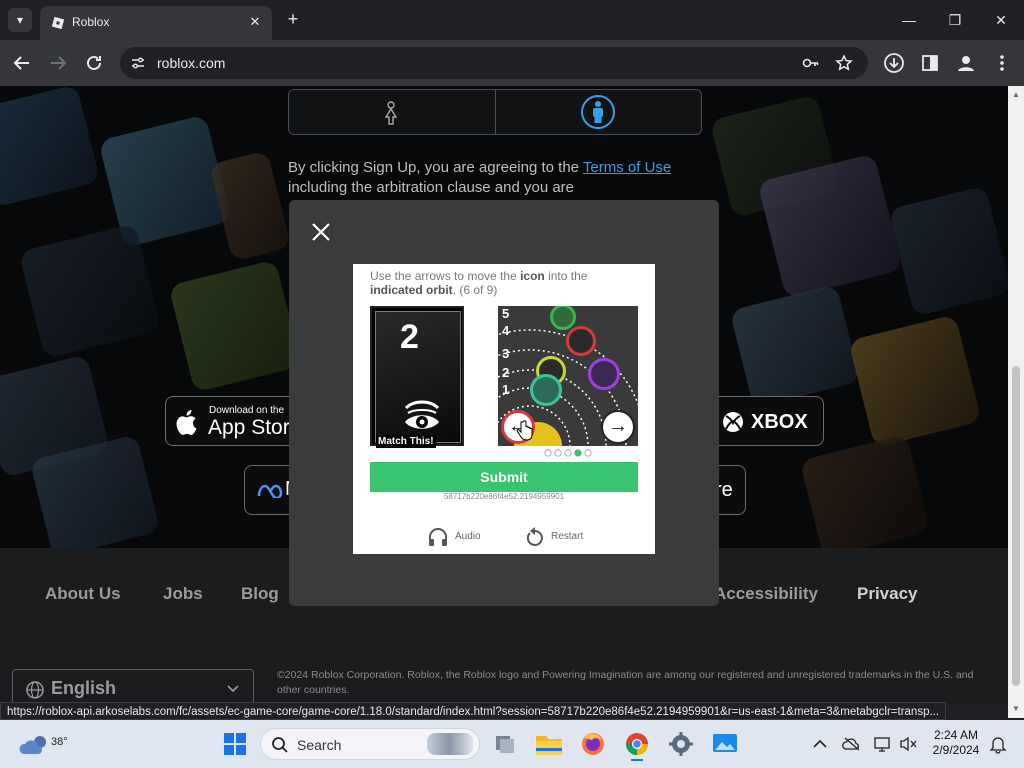  What do you see at coordinates (956, 735) in the screenshot?
I see `clock-time: 2:24 AM` at bounding box center [956, 735].